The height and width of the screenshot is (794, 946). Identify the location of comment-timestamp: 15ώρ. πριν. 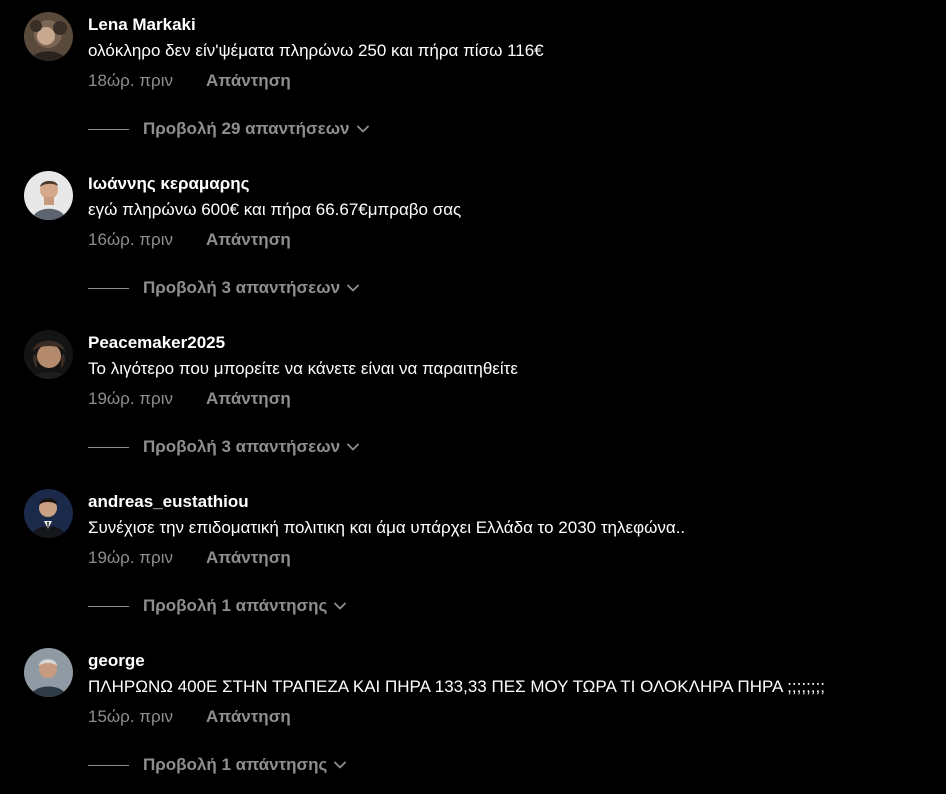
(130, 716).